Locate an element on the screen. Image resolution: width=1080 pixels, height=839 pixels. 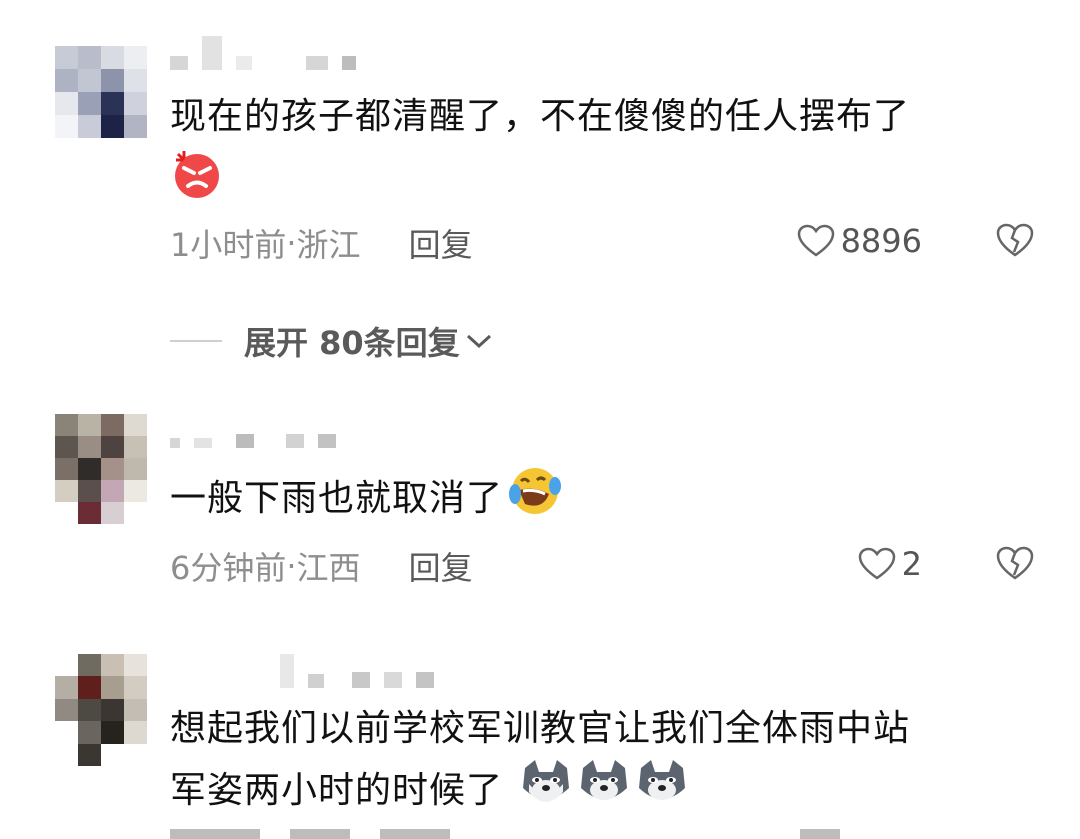
angry-face-icon is located at coordinates (197, 182).